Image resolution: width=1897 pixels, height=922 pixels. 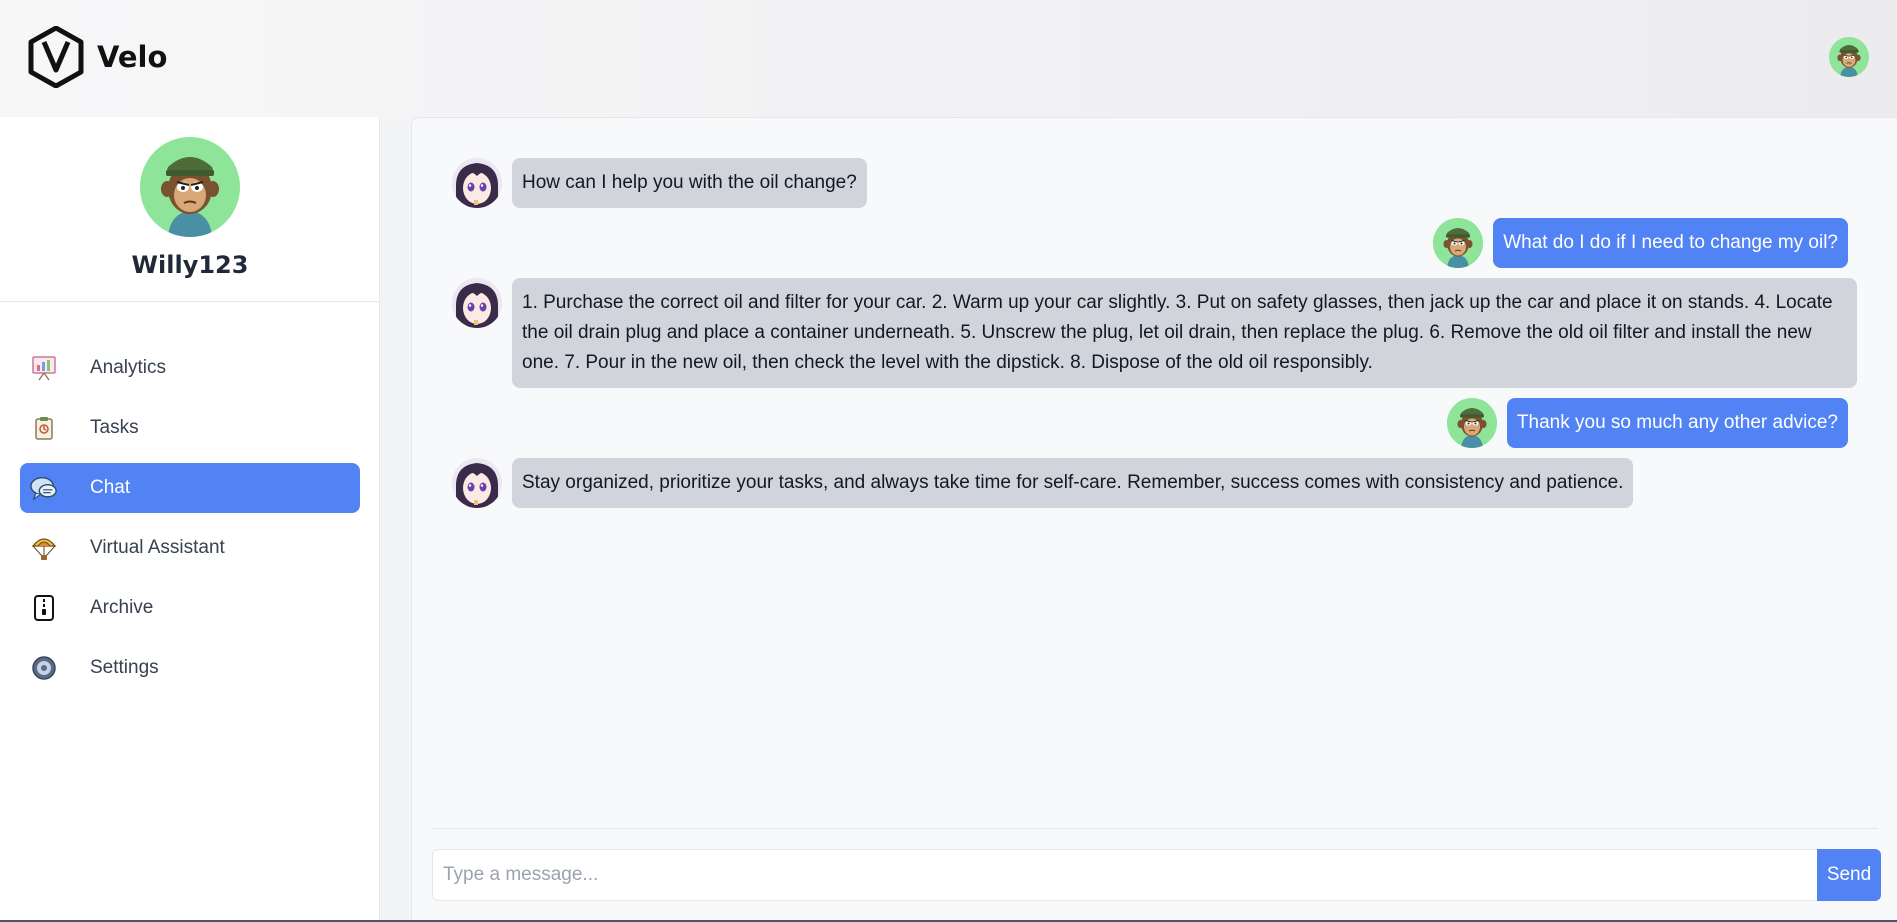 What do you see at coordinates (190, 428) in the screenshot?
I see `sidebar-item-tasks: Tasks` at bounding box center [190, 428].